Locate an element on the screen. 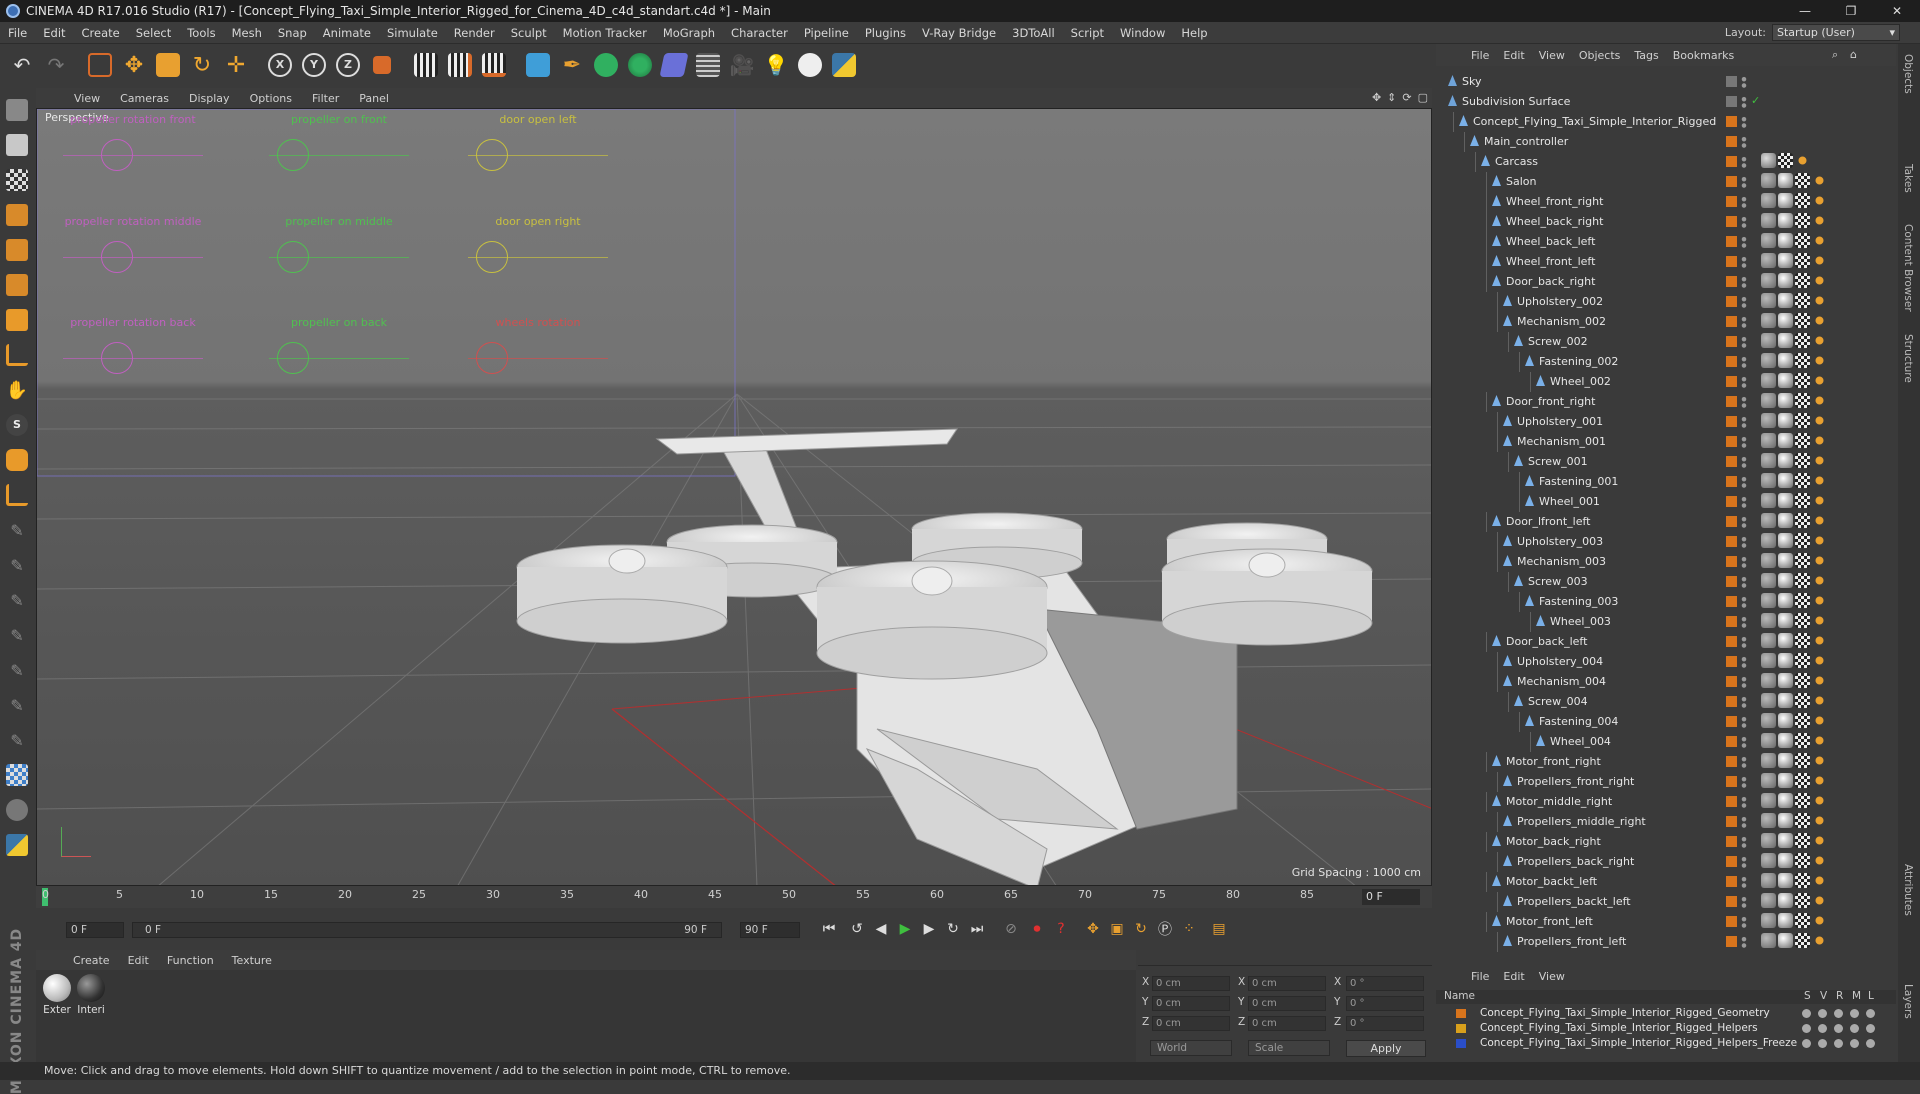  coord-mode-dropdown: Scale is located at coordinates (1289, 1048).